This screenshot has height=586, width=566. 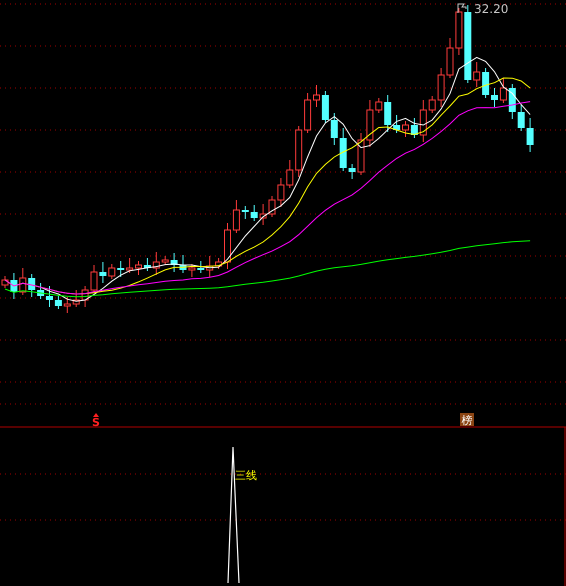 What do you see at coordinates (462, 9) in the screenshot?
I see `flag-icon` at bounding box center [462, 9].